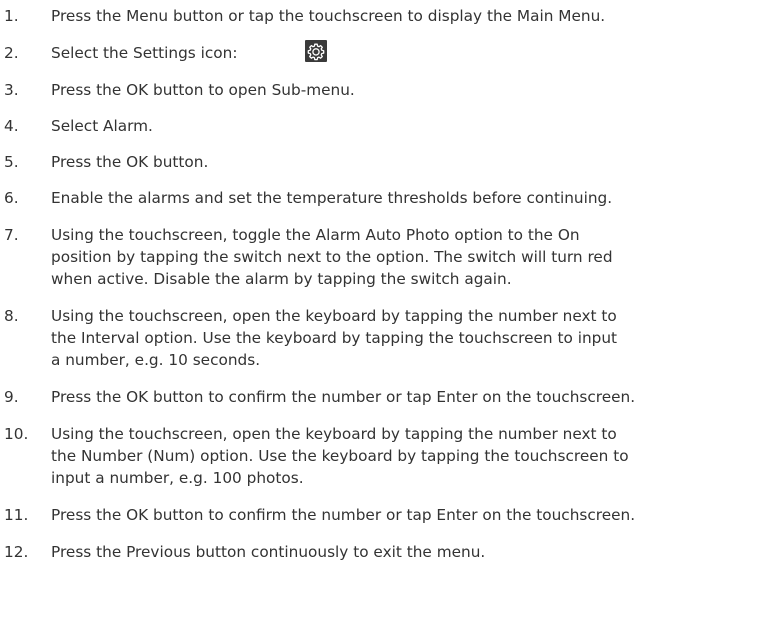 Image resolution: width=765 pixels, height=641 pixels. What do you see at coordinates (407, 90) in the screenshot?
I see `step-text: Press the OK button to open Sub-menu.` at bounding box center [407, 90].